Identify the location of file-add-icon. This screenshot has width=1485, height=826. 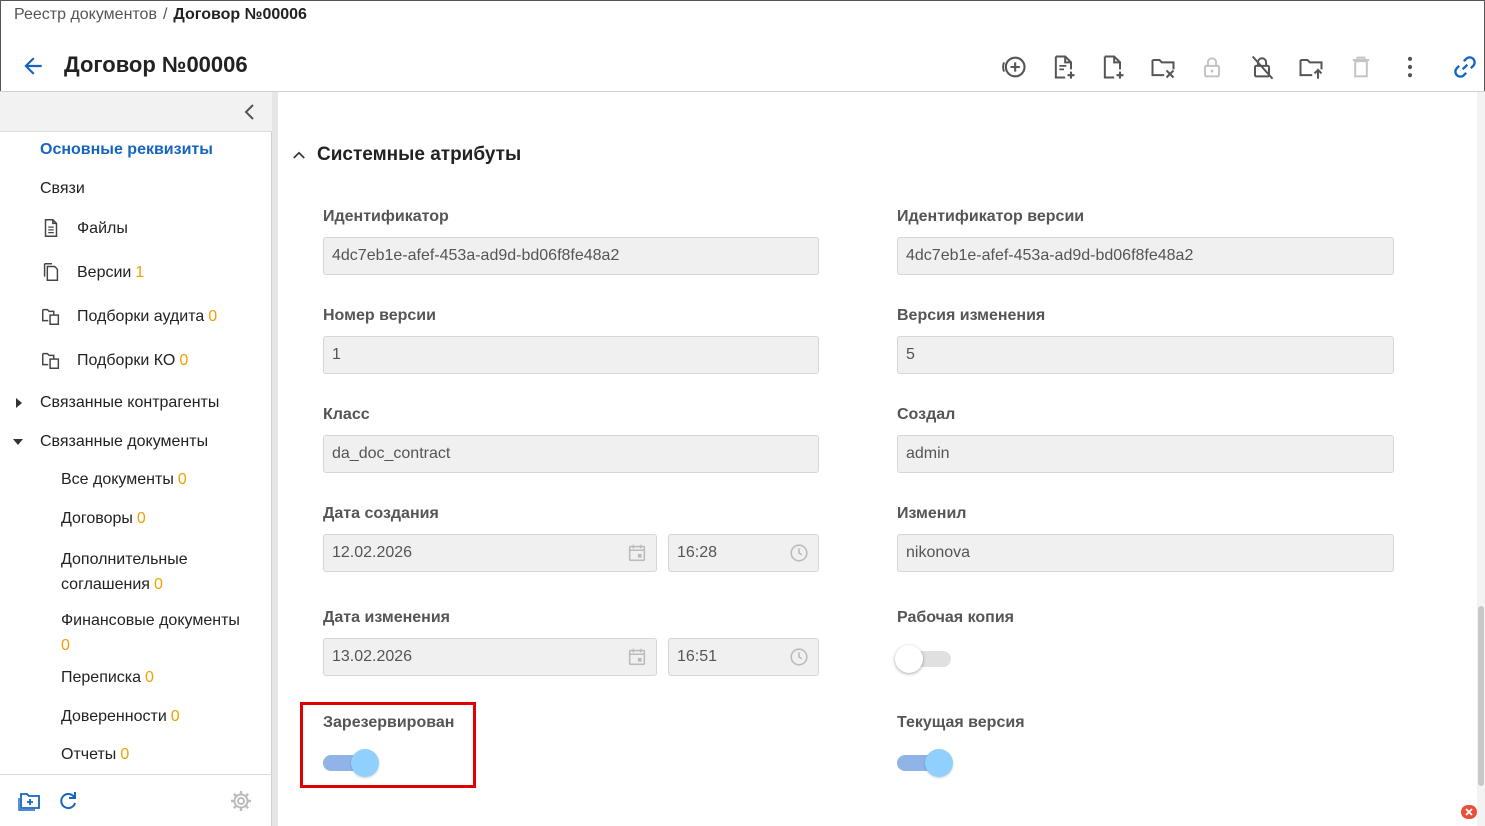
(1064, 67).